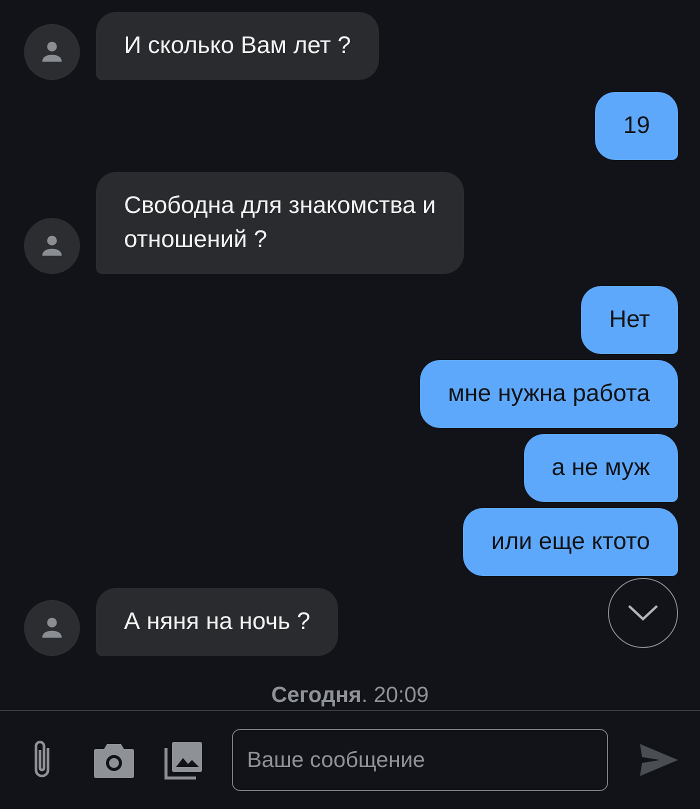 This screenshot has height=809, width=700. What do you see at coordinates (280, 223) in the screenshot?
I see `message-bubble: Свободна для знакомства и отношений ?` at bounding box center [280, 223].